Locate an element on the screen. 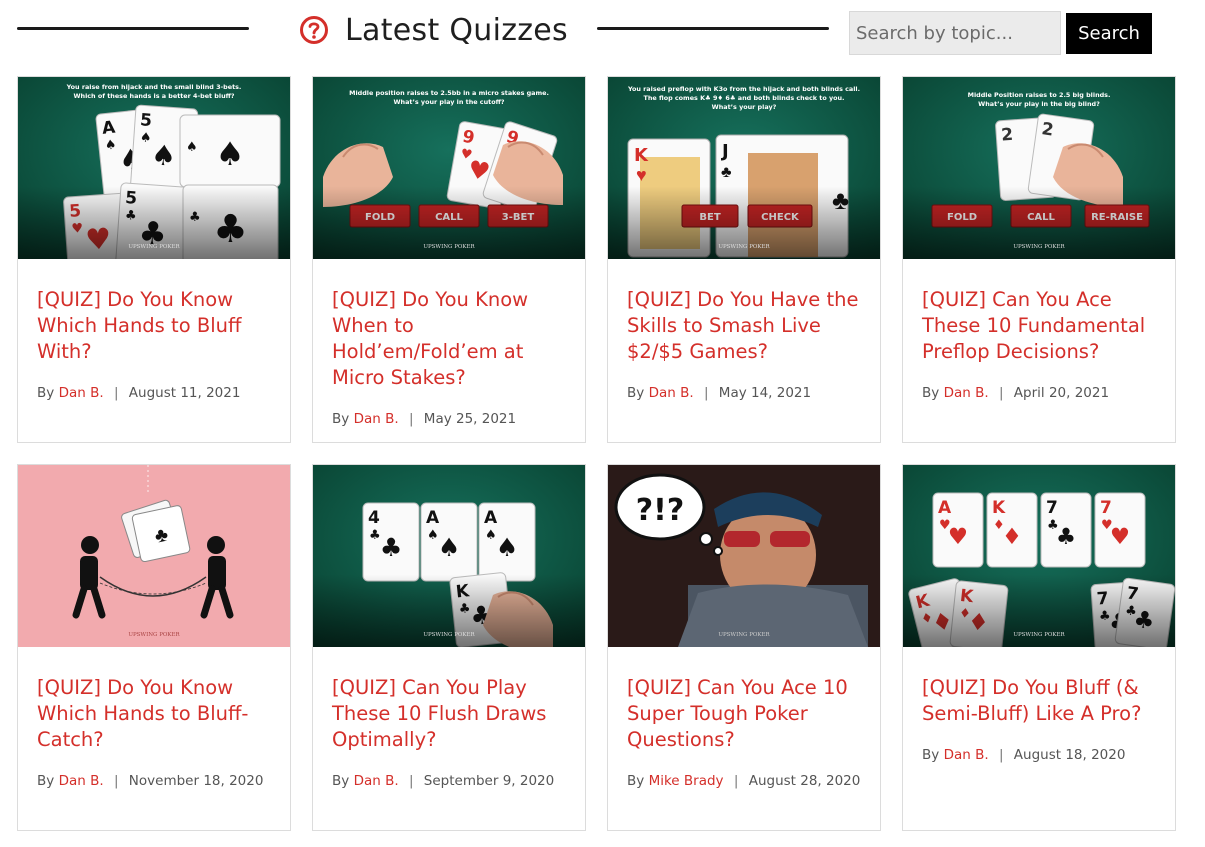 The image size is (1205, 847). search-button: Search is located at coordinates (1109, 33).